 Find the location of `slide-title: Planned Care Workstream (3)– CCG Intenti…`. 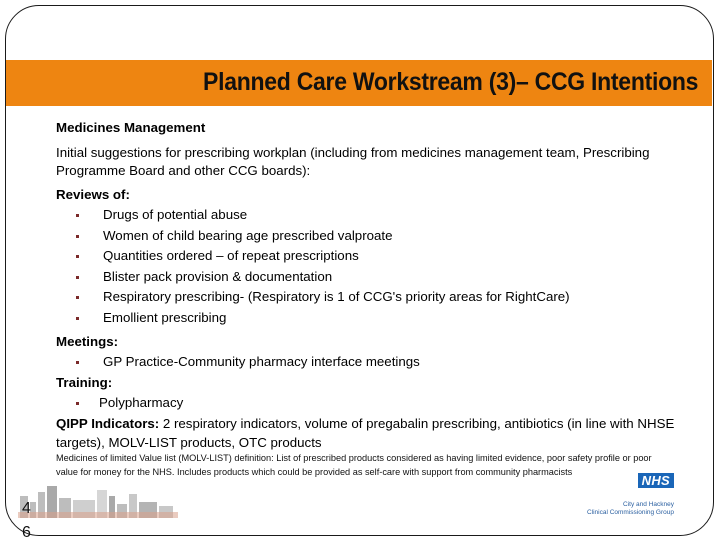

slide-title: Planned Care Workstream (3)– CCG Intenti… is located at coordinates (450, 82).